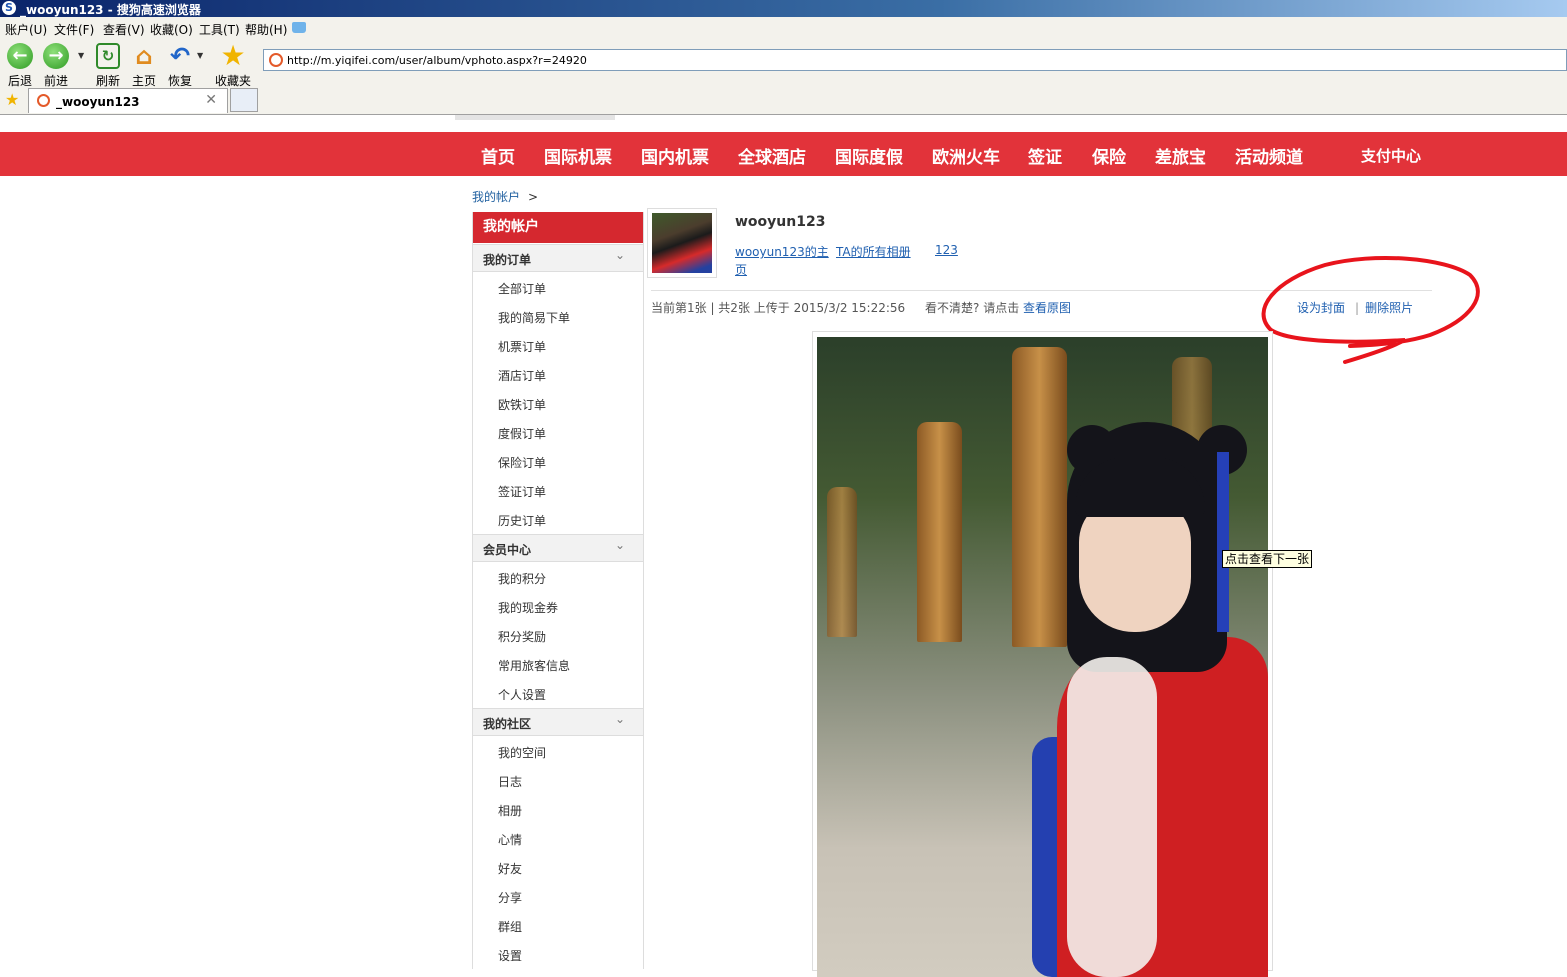 The height and width of the screenshot is (977, 1567). Describe the element at coordinates (1267, 559) in the screenshot. I see `next-photo-tooltip: 点击查看下一张` at that location.